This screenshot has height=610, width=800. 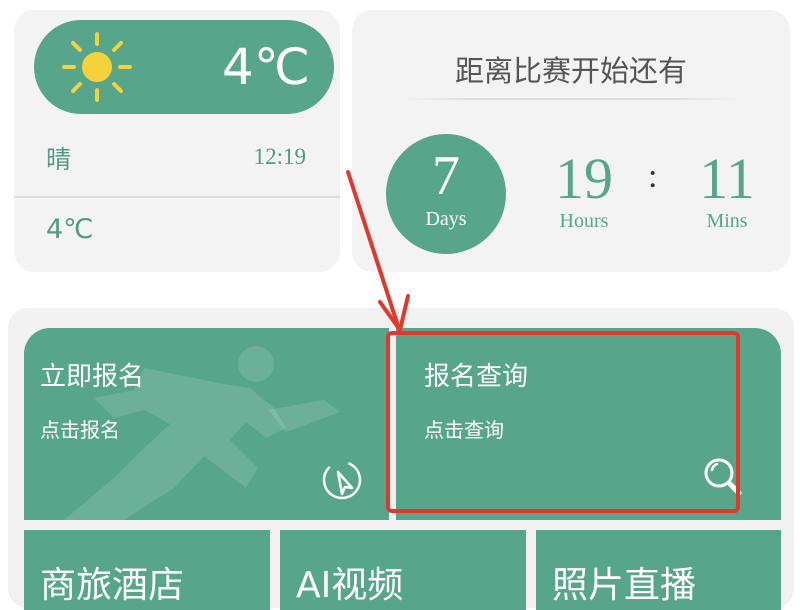 What do you see at coordinates (624, 585) in the screenshot?
I see `photo-label: 照片直播` at bounding box center [624, 585].